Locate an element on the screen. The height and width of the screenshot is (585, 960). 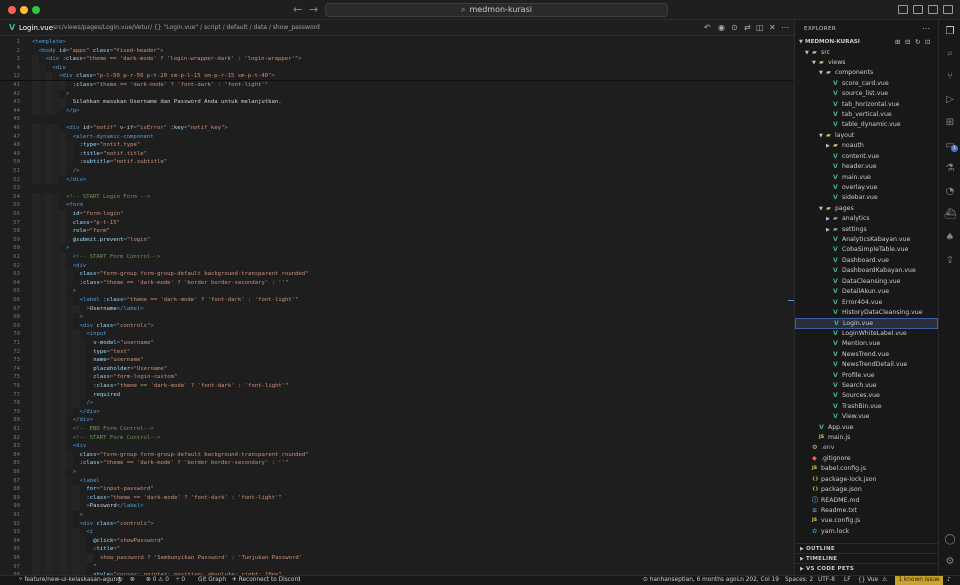
tree-folder: ▼ ▰ views is located at coordinates (866, 63).